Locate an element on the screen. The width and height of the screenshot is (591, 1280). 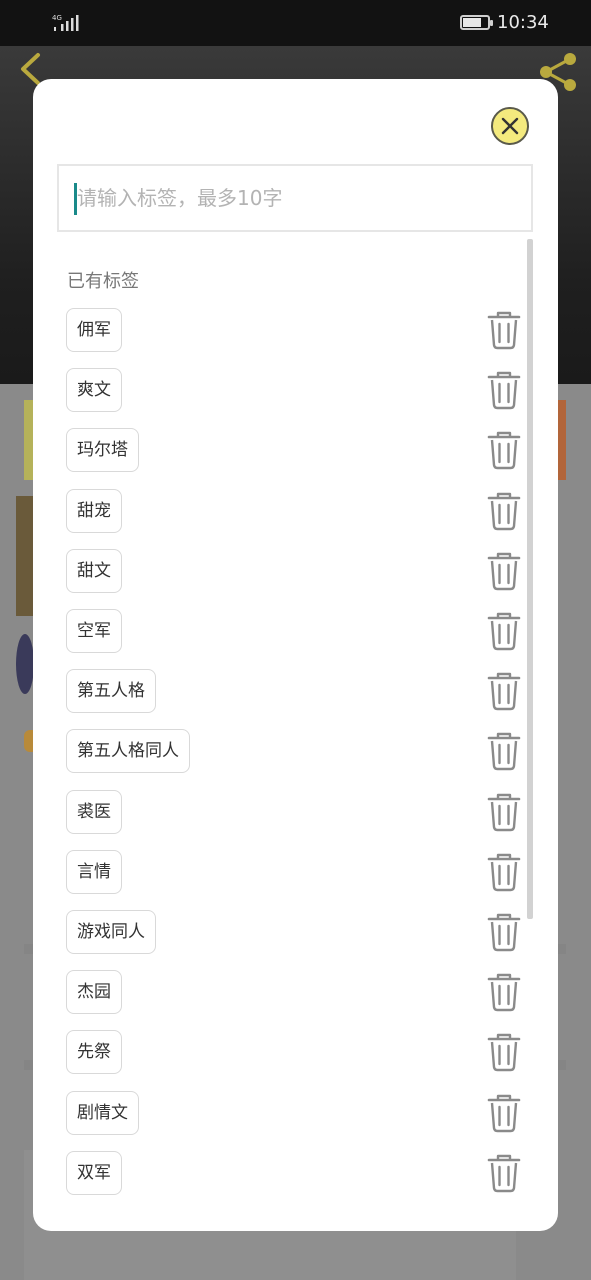
tag-chip: 第五人格同人 is located at coordinates (128, 751).